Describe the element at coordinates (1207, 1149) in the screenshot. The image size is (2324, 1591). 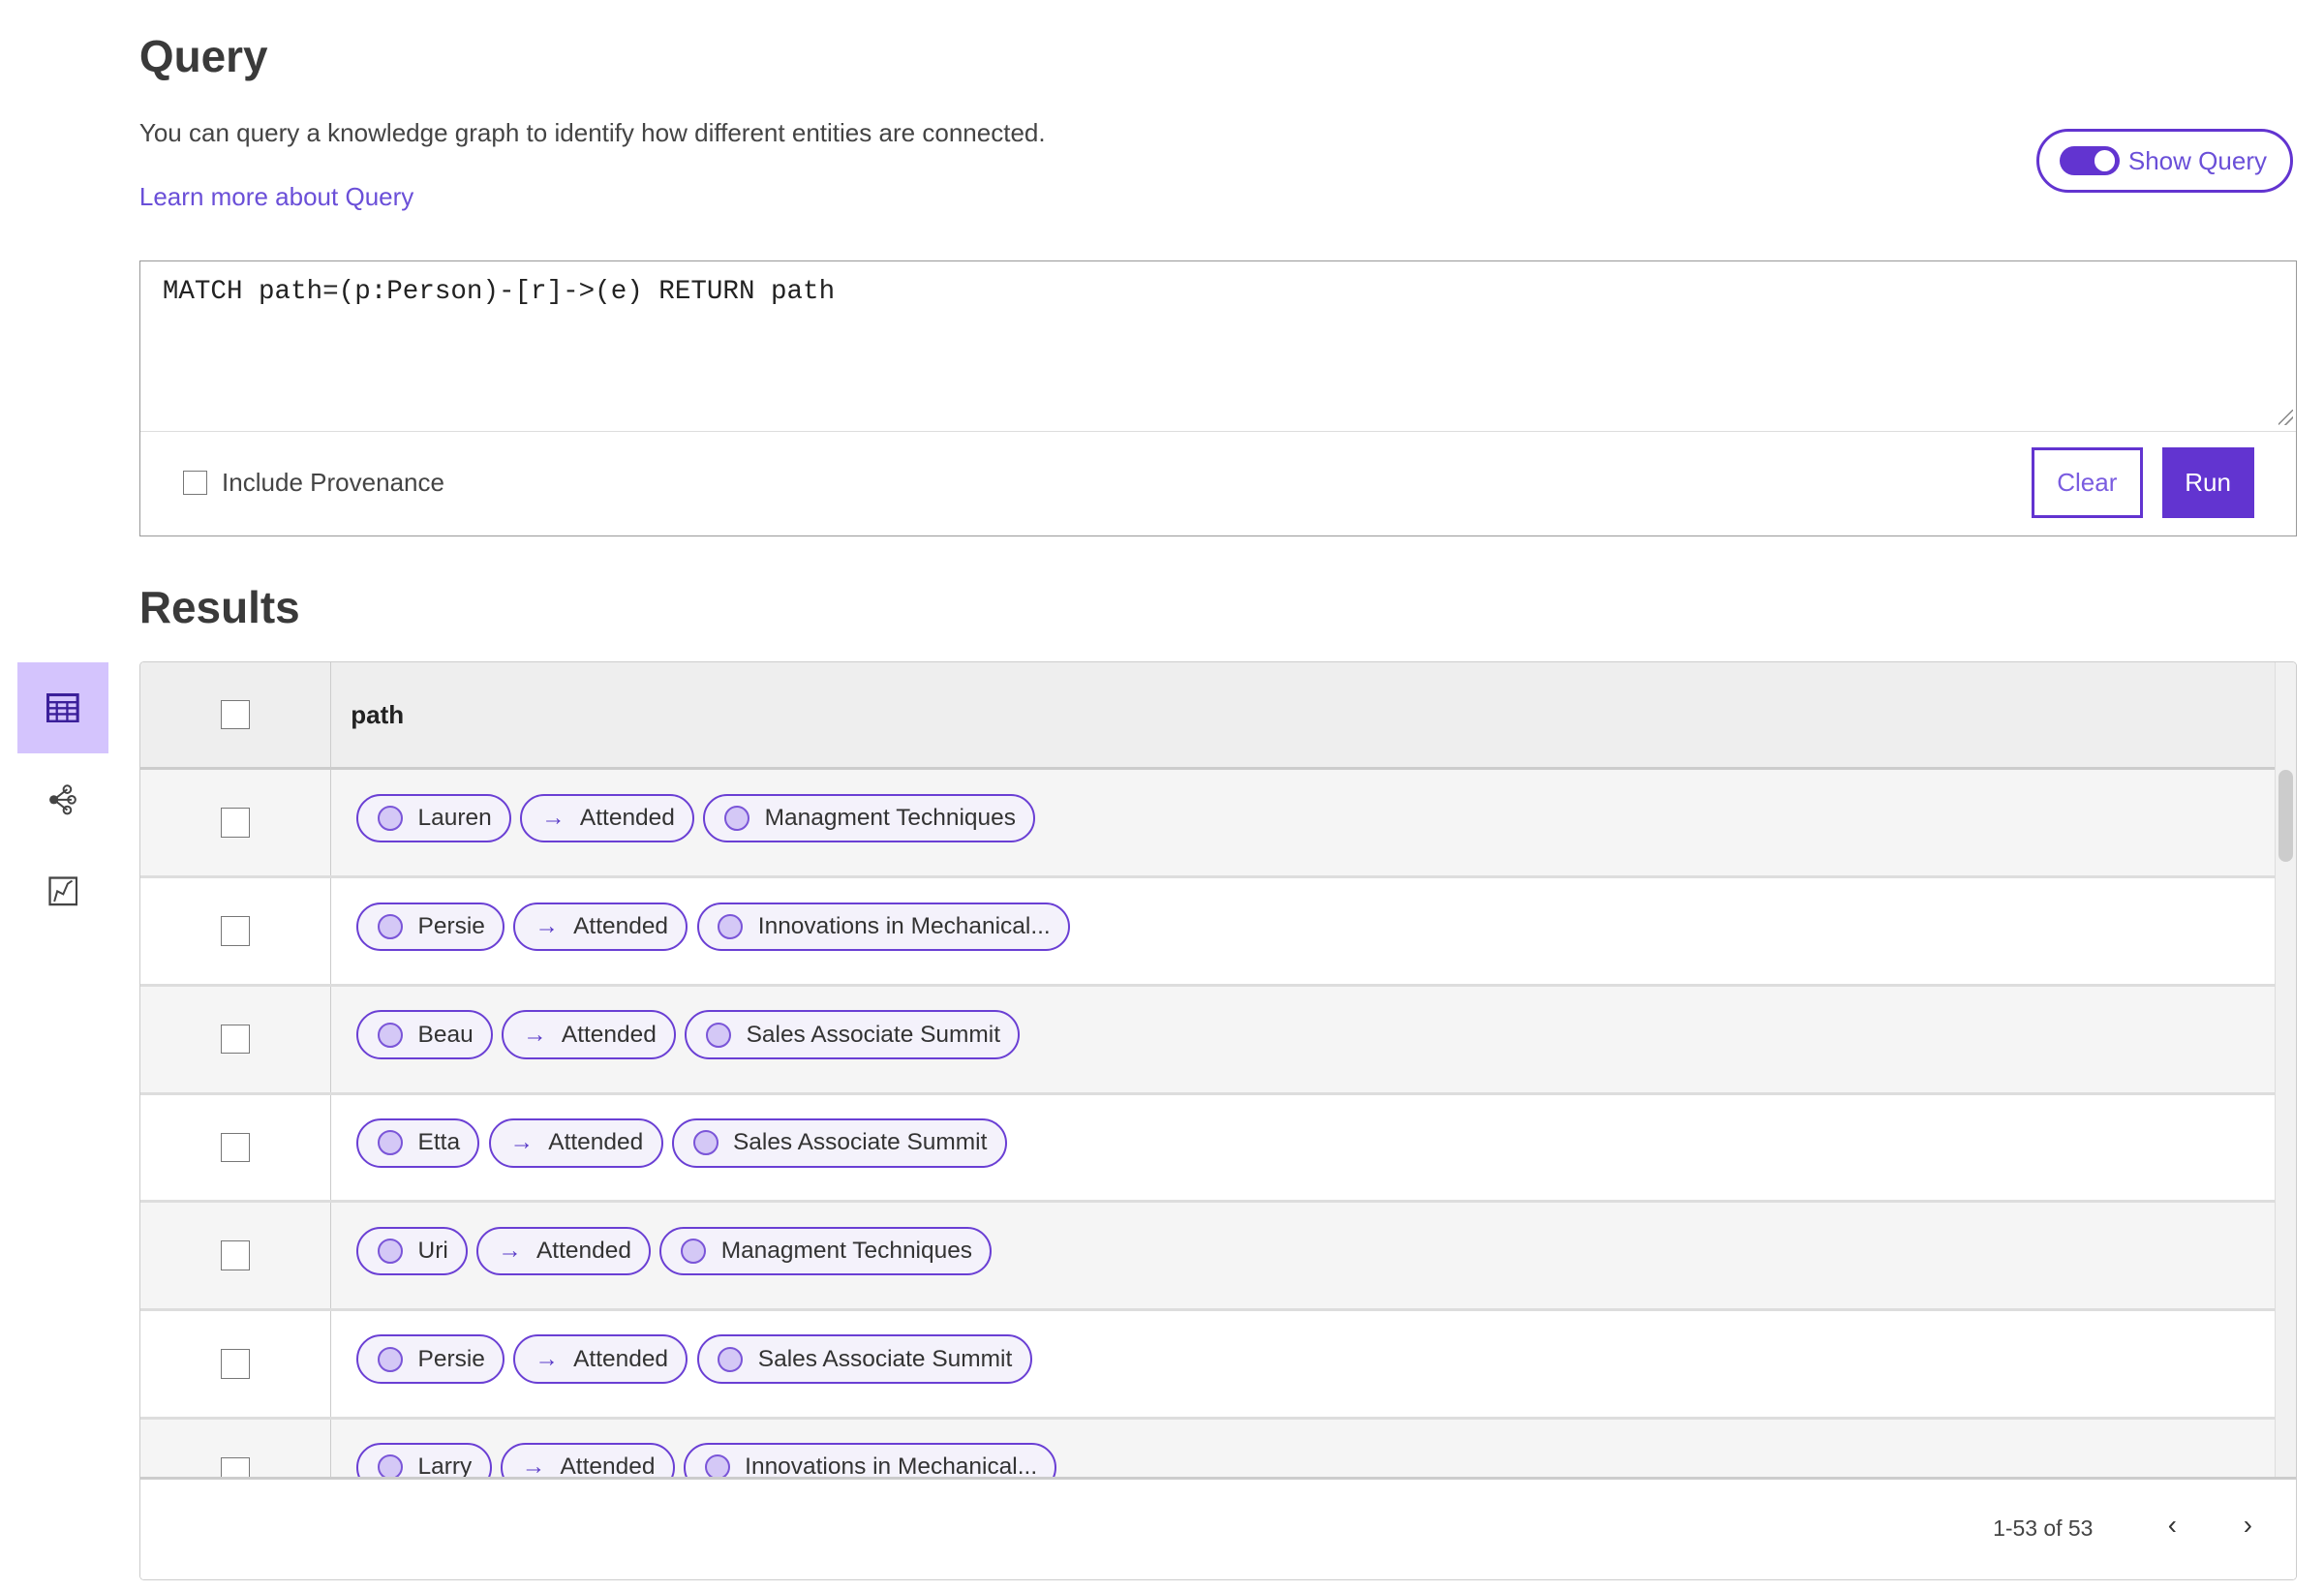
I see `table-row: Etta → Attended Sales Associate Summit` at that location.